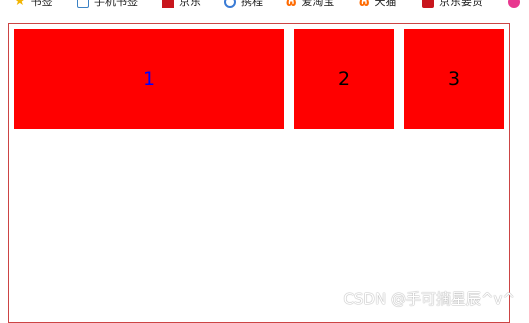  I want to click on bookmark-item: 京东要贷, so click(452, 4).